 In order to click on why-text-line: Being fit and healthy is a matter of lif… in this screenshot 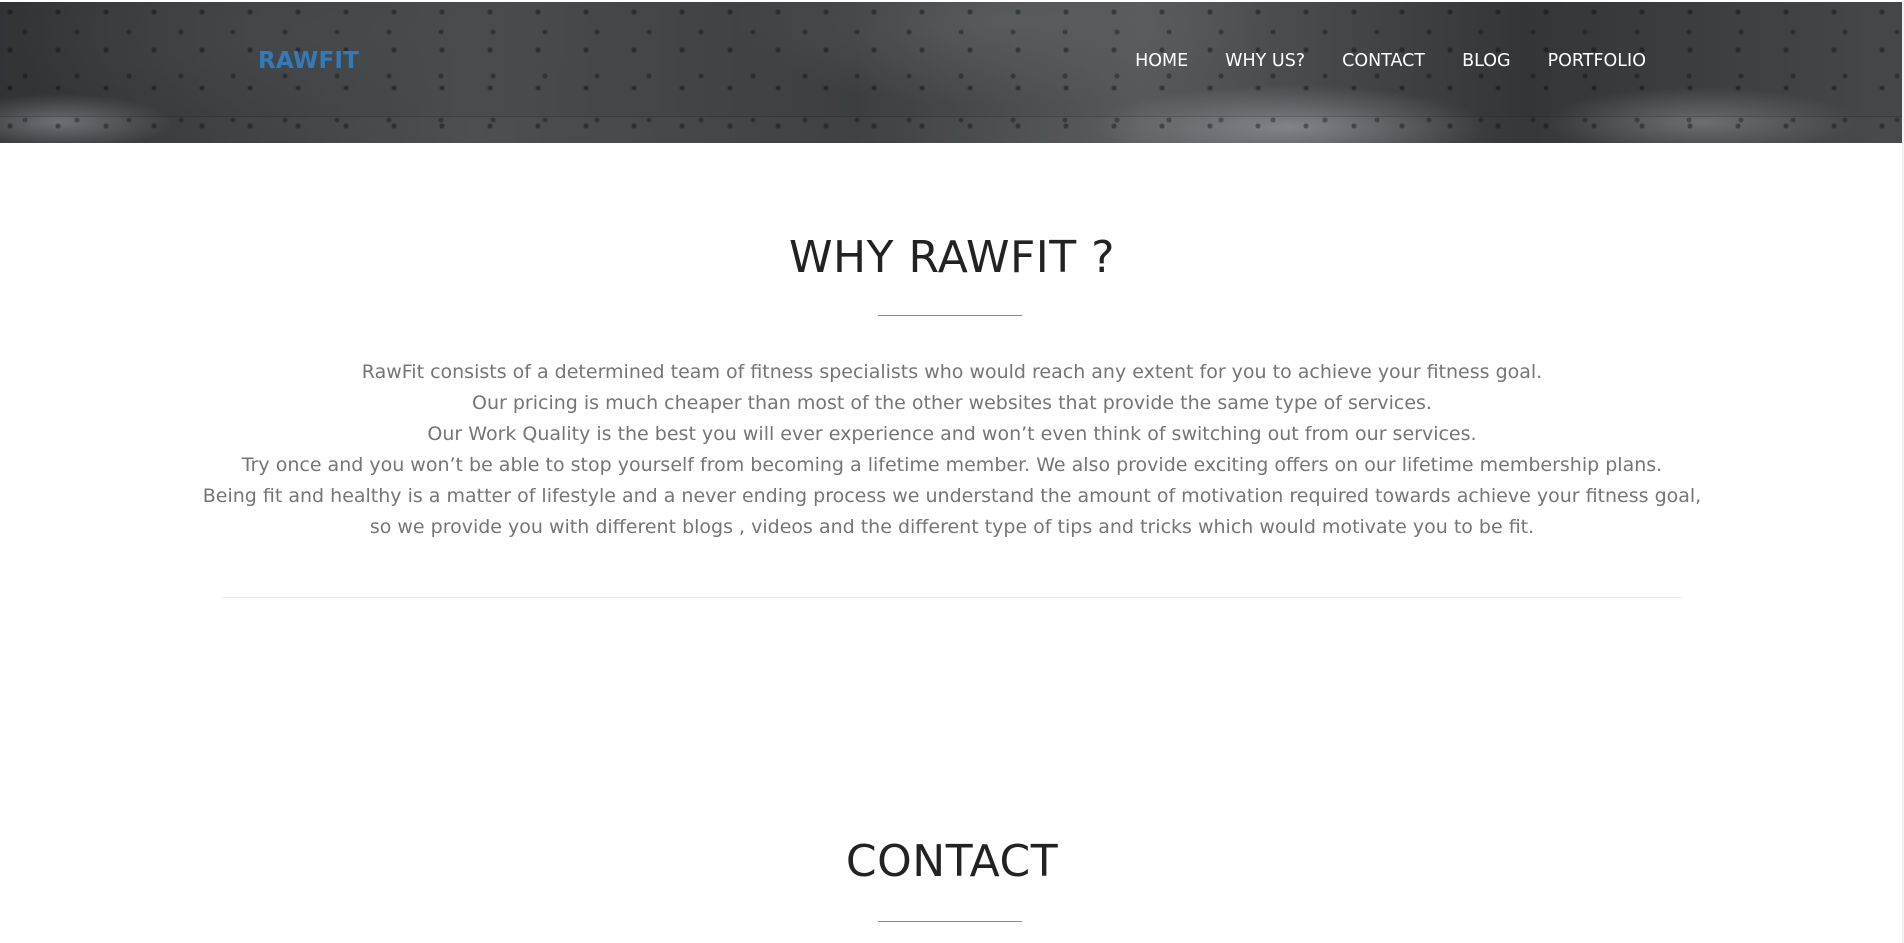, I will do `click(952, 496)`.